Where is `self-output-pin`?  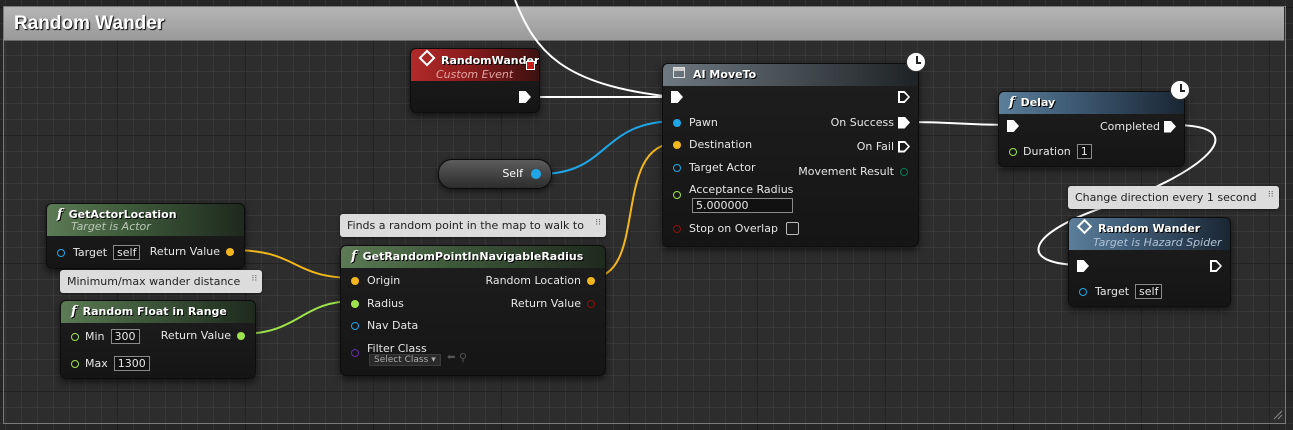
self-output-pin is located at coordinates (536, 174).